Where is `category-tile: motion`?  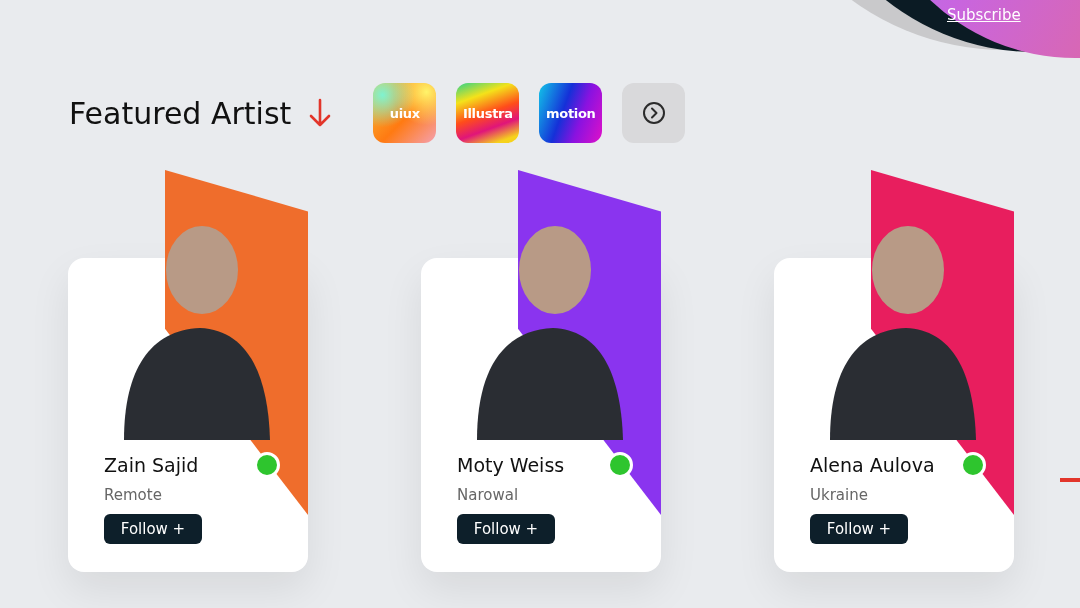 category-tile: motion is located at coordinates (571, 113).